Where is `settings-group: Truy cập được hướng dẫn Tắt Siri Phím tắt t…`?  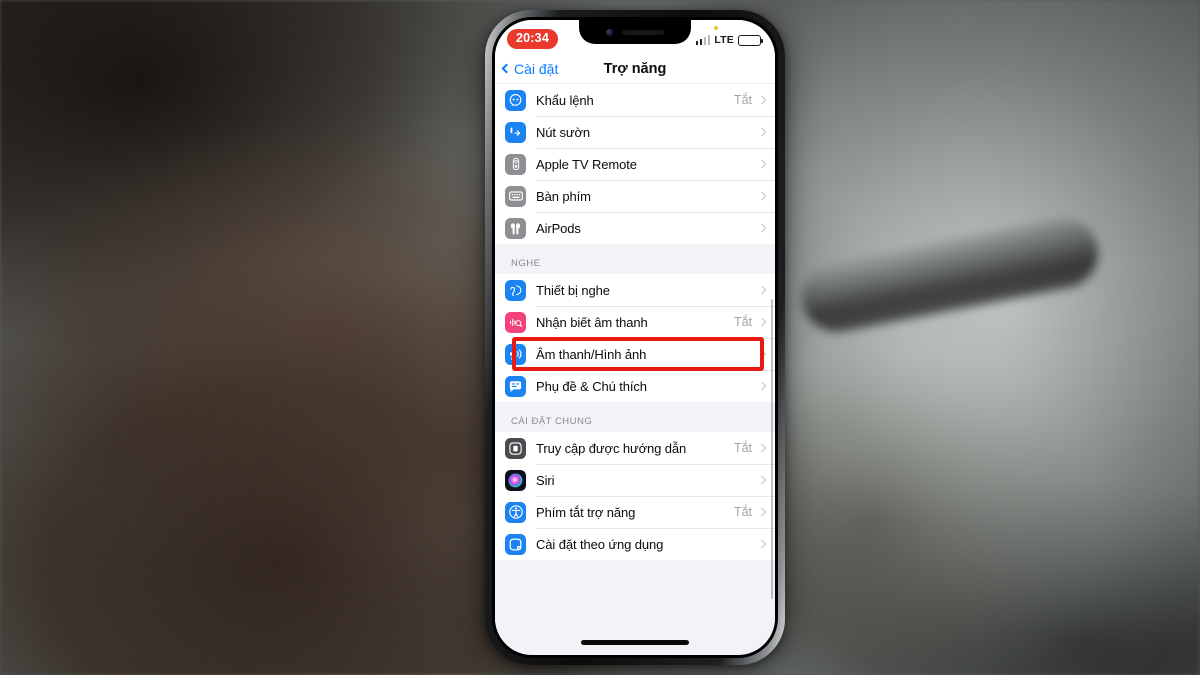 settings-group: Truy cập được hướng dẫn Tắt Siri Phím tắt t… is located at coordinates (635, 496).